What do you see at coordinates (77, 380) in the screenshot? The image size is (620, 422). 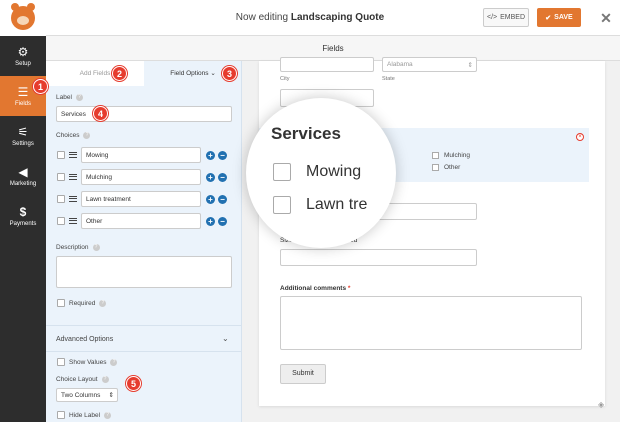 I see `choice-layout-text: Choice Layout` at bounding box center [77, 380].